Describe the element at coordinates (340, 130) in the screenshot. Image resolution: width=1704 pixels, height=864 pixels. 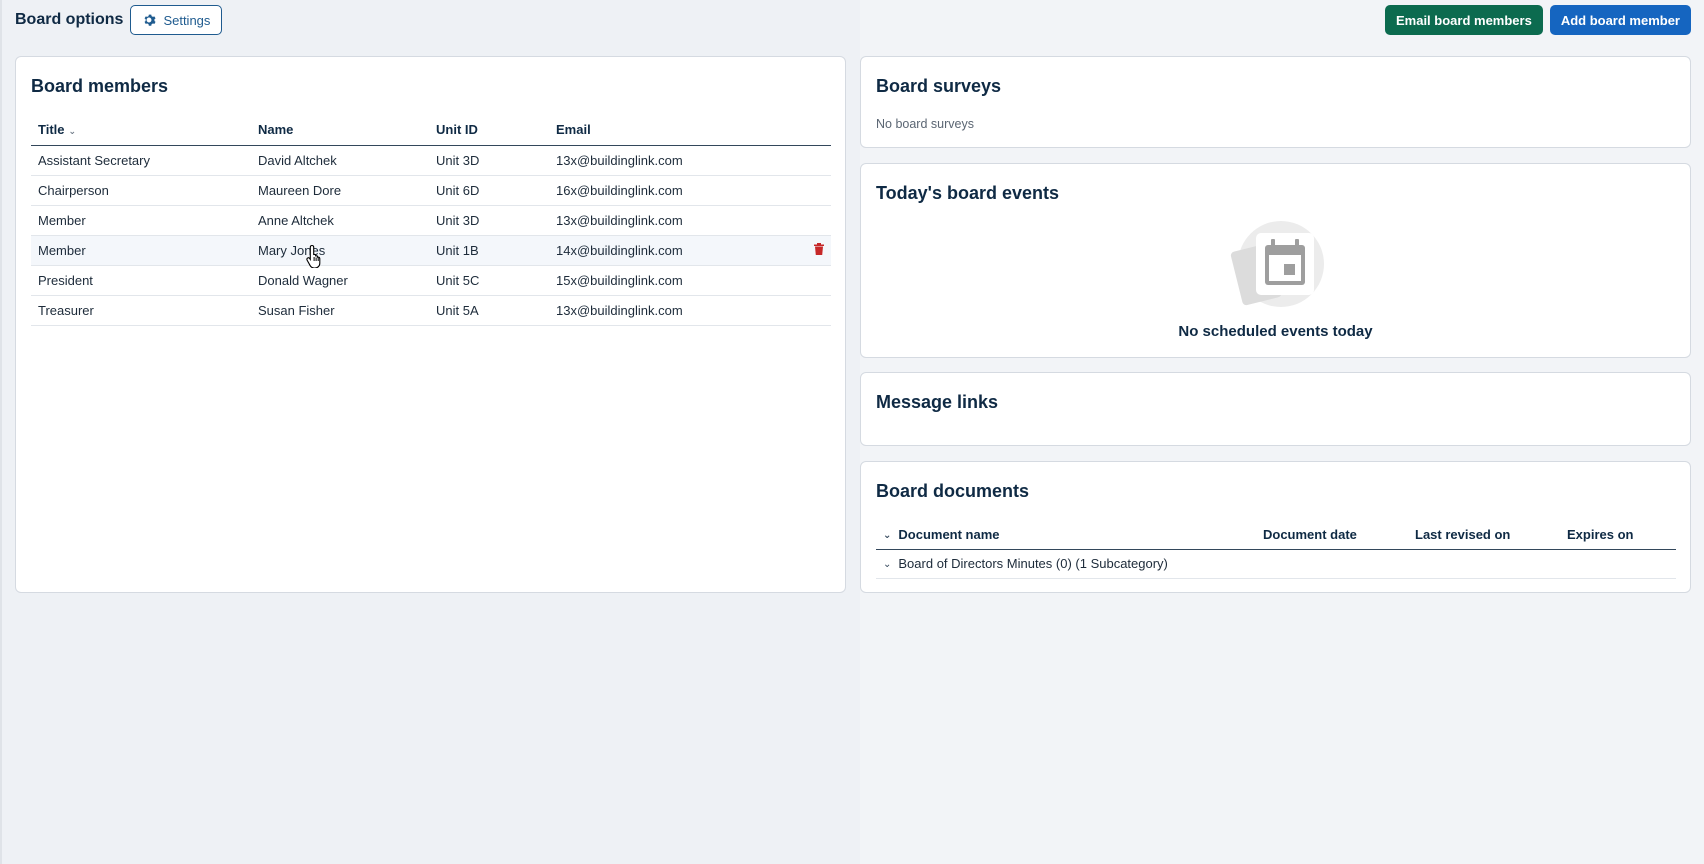
I see `col-name: Name` at that location.